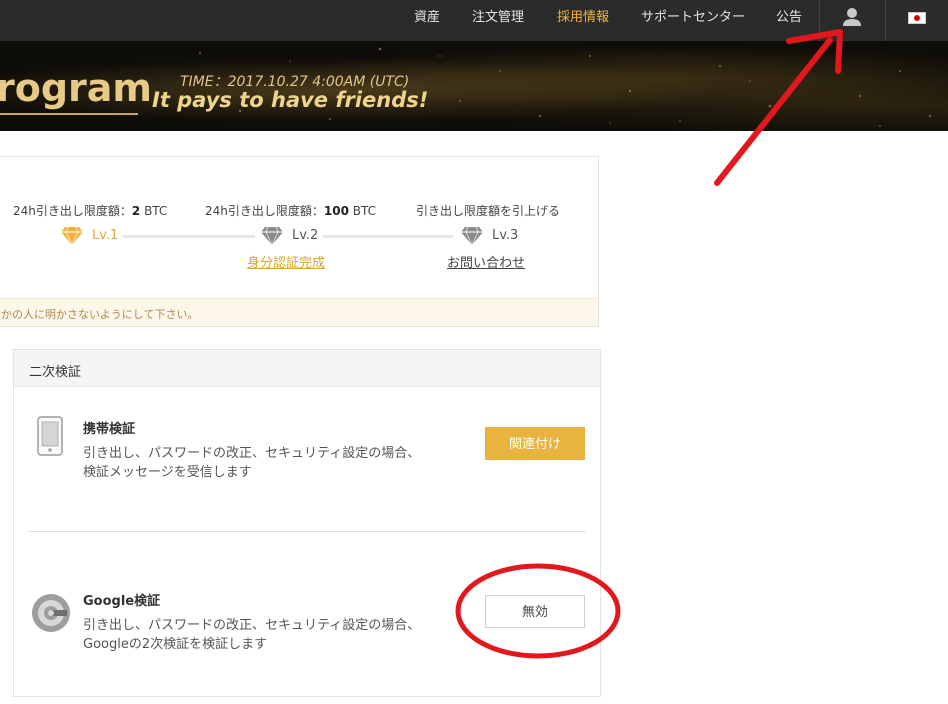 Image resolution: width=948 pixels, height=704 pixels. Describe the element at coordinates (252, 625) in the screenshot. I see `google-verification-desc-line1: 引き出し、パスワードの改正、セキュリティ設定の場合、` at that location.